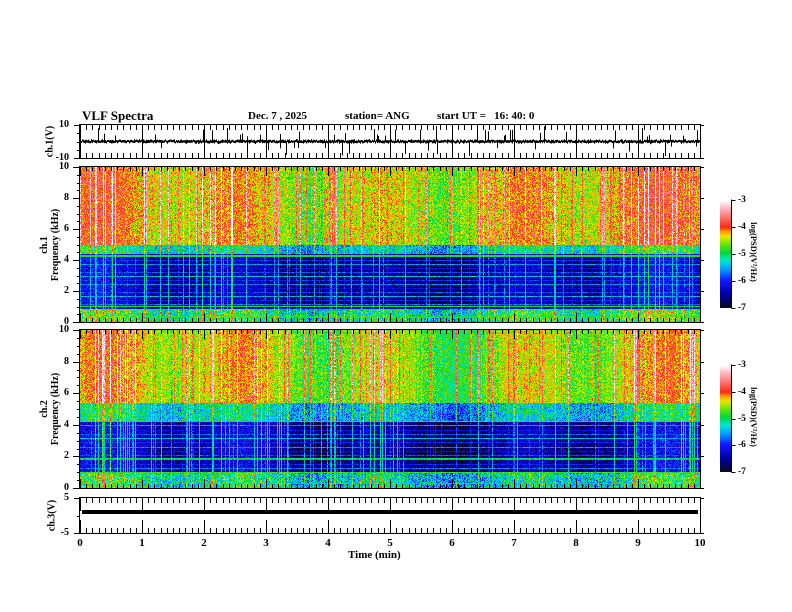 The width and height of the screenshot is (792, 612). Describe the element at coordinates (80, 543) in the screenshot. I see `x-tick-label: 0` at that location.